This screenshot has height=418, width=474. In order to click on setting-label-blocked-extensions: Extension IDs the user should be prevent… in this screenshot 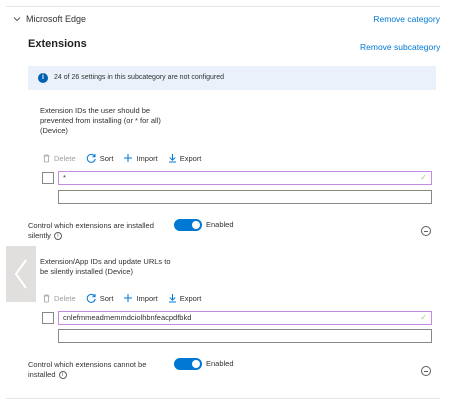, I will do `click(100, 121)`.